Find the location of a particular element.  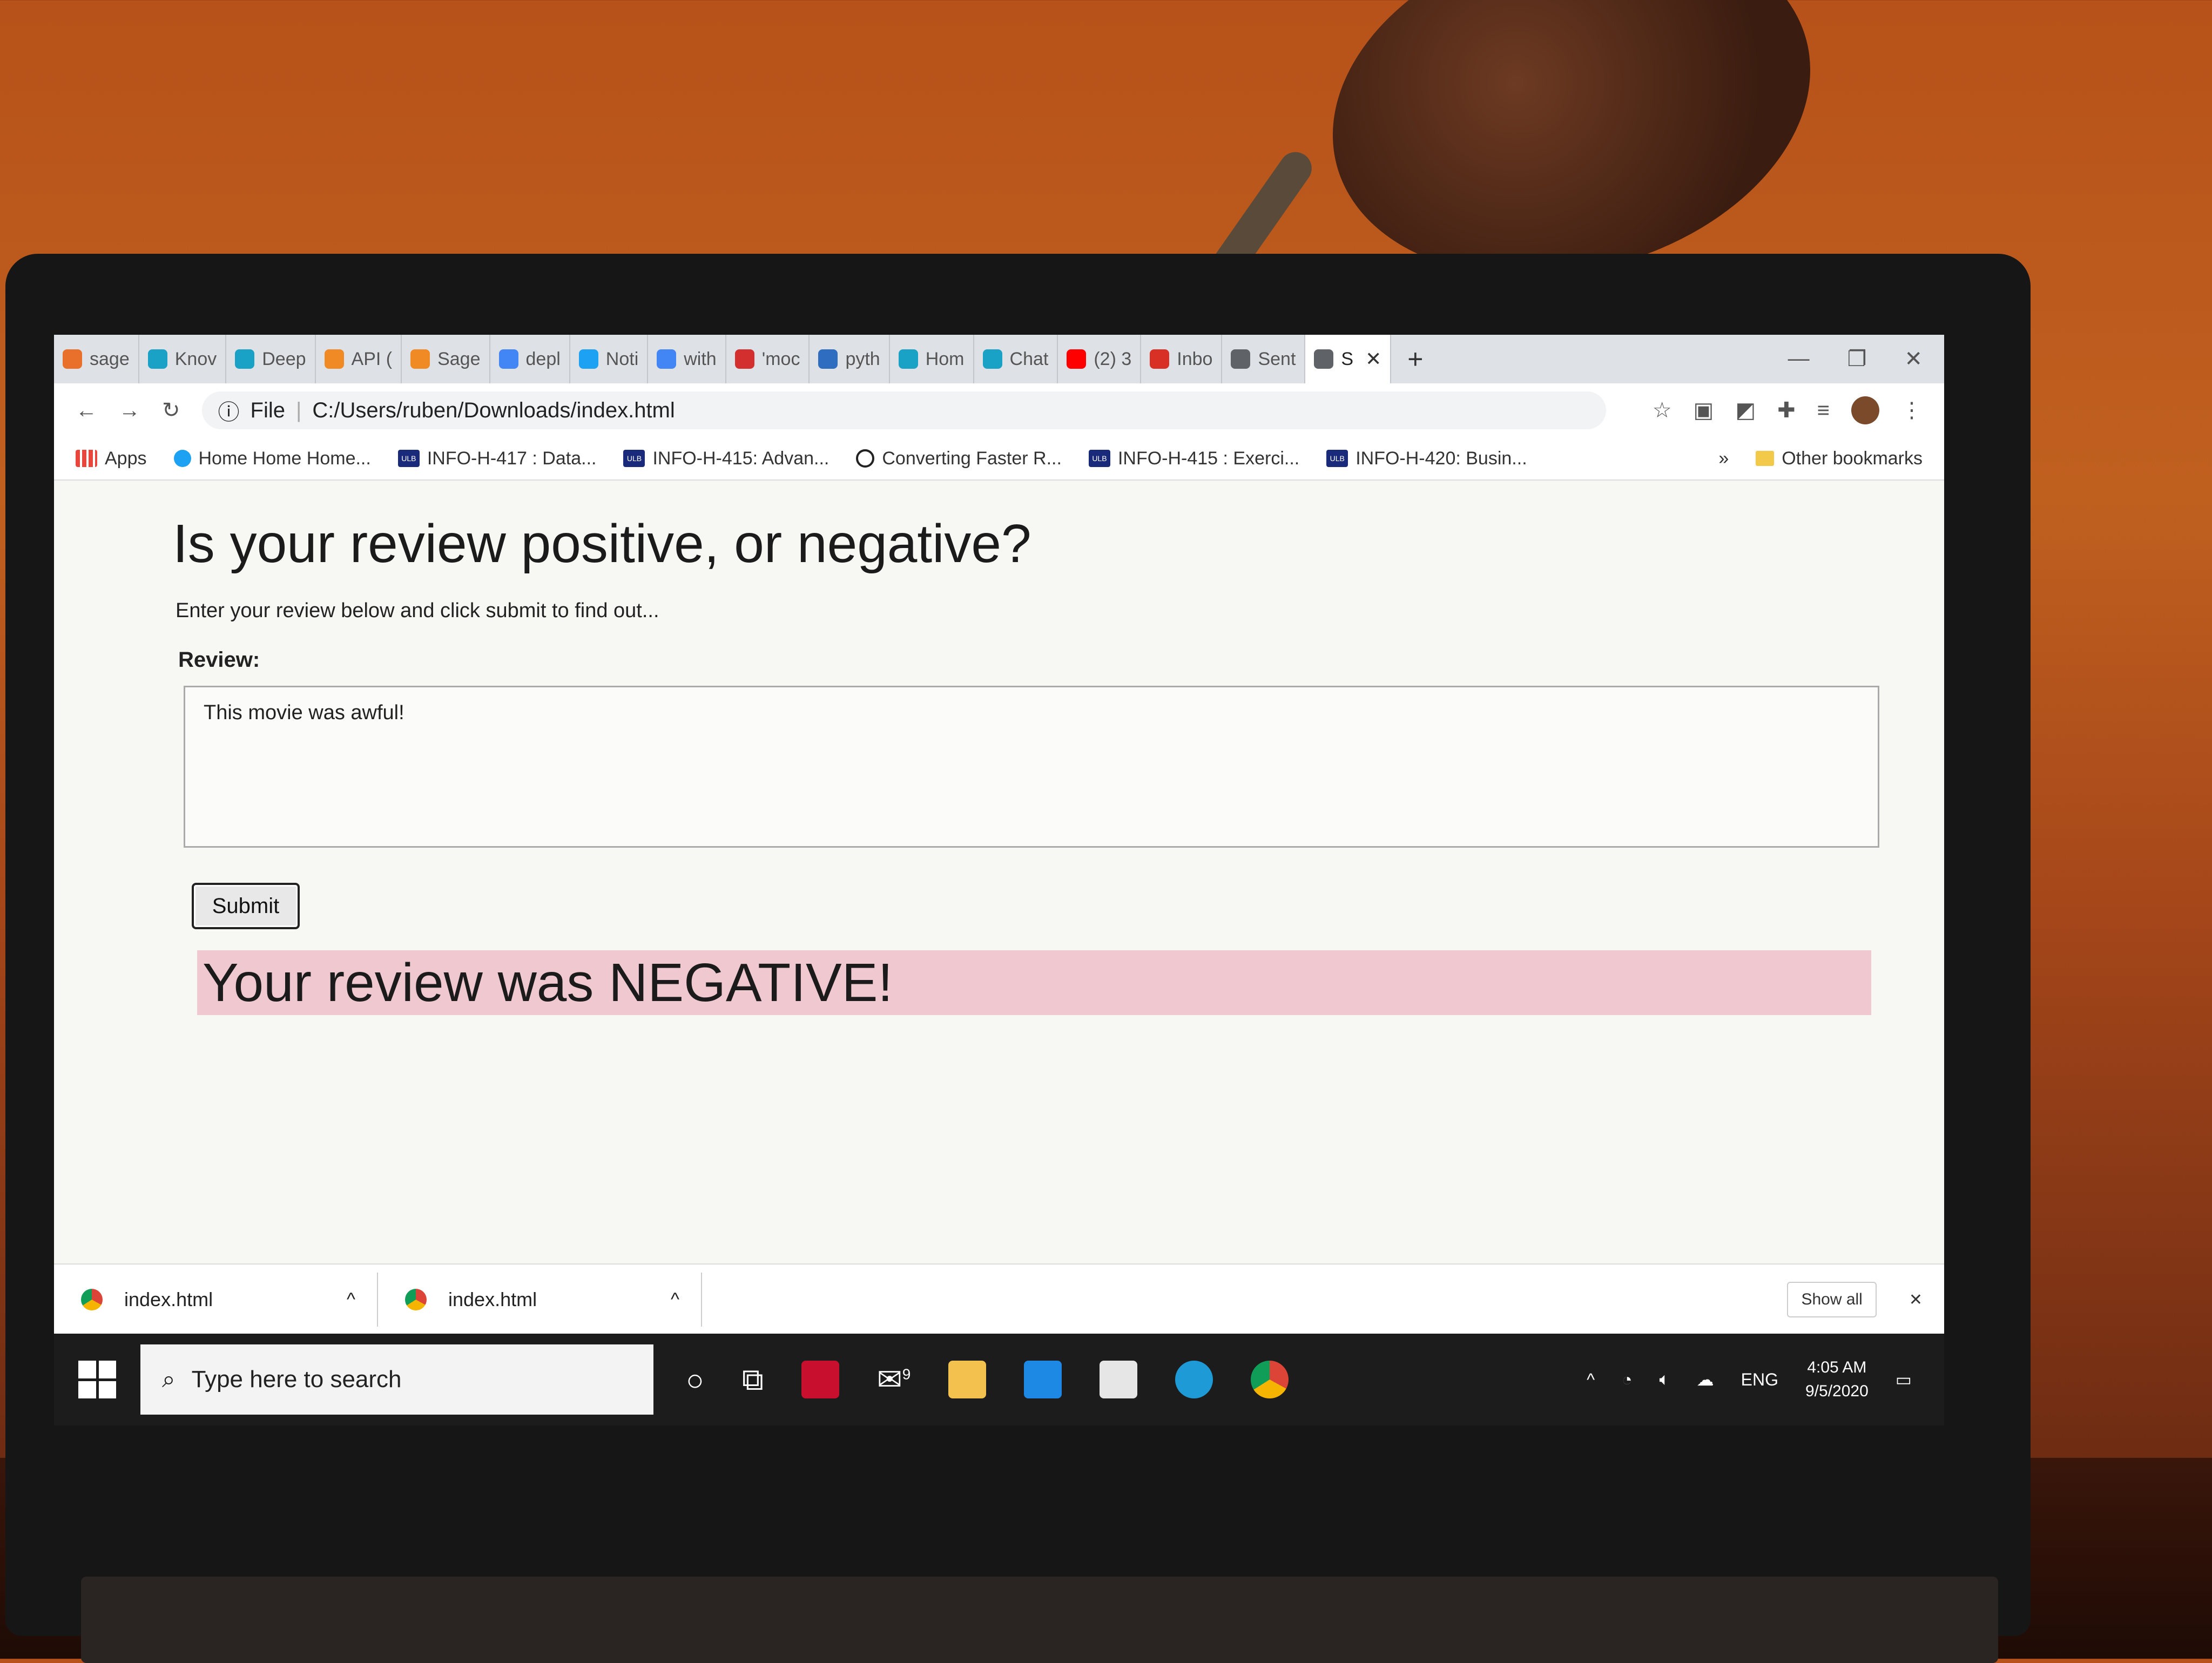

cloud-icon: ☁ is located at coordinates (1705, 1380).